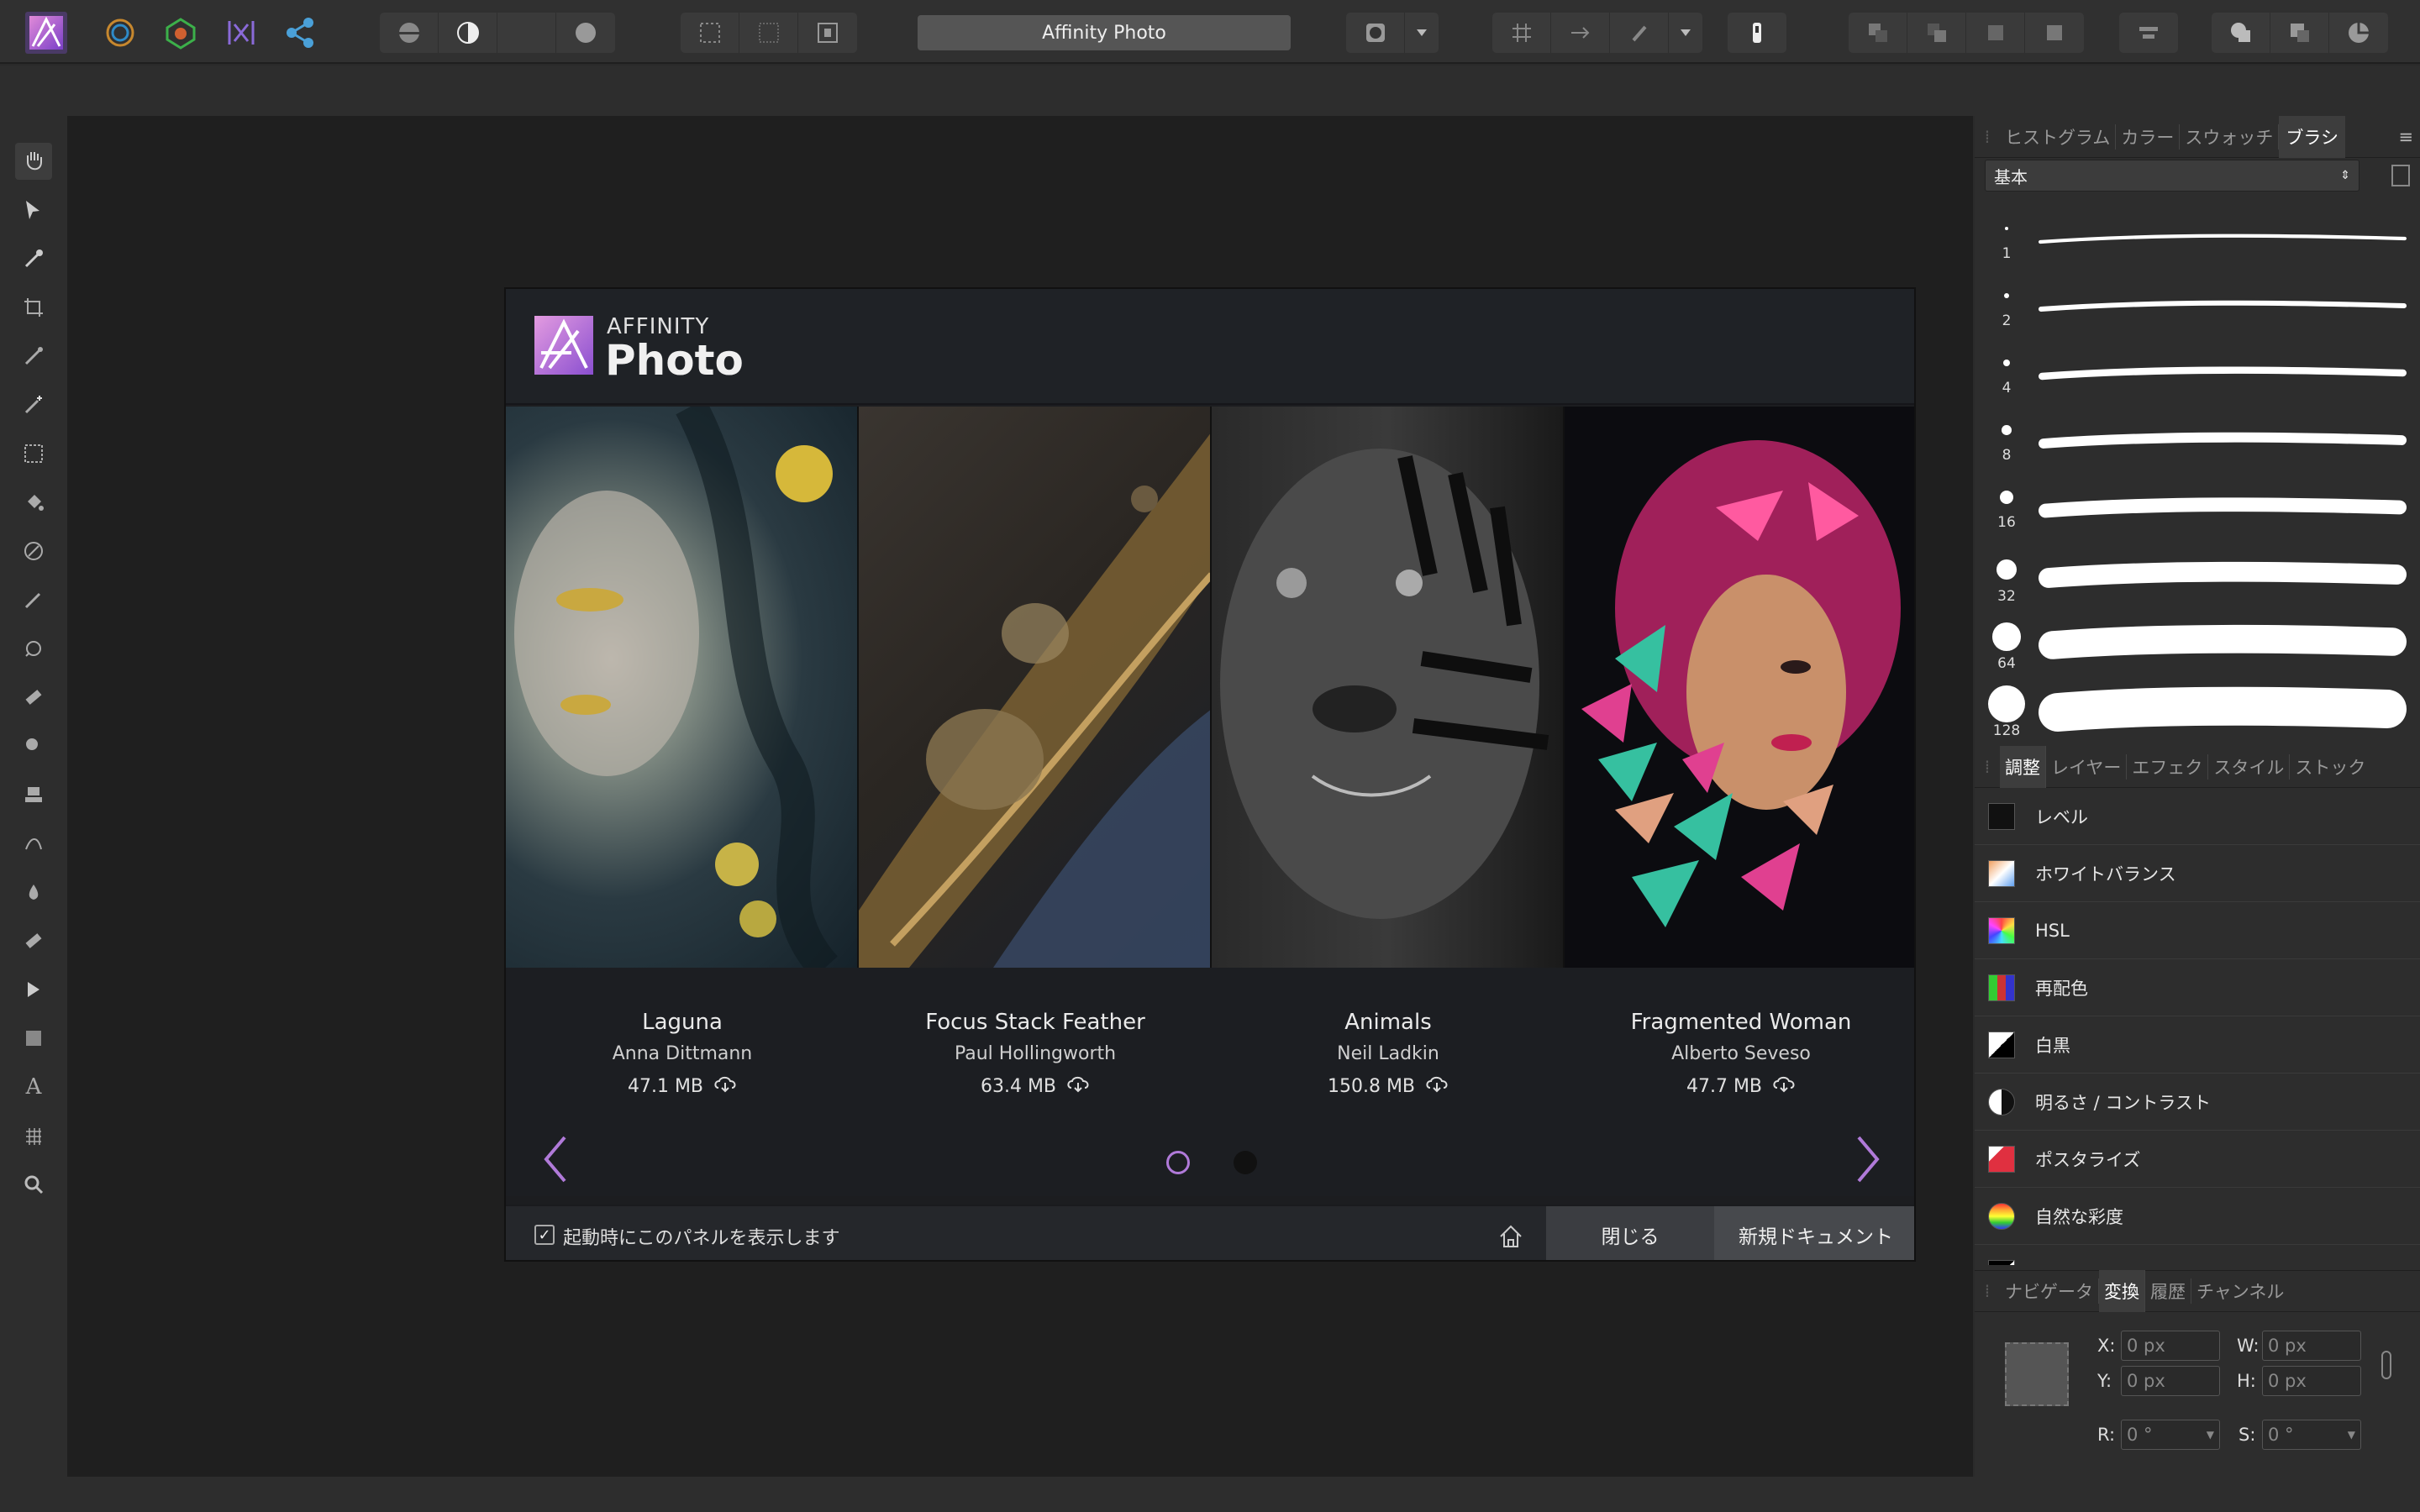  Describe the element at coordinates (526, 33) in the screenshot. I see `moon-icon` at that location.